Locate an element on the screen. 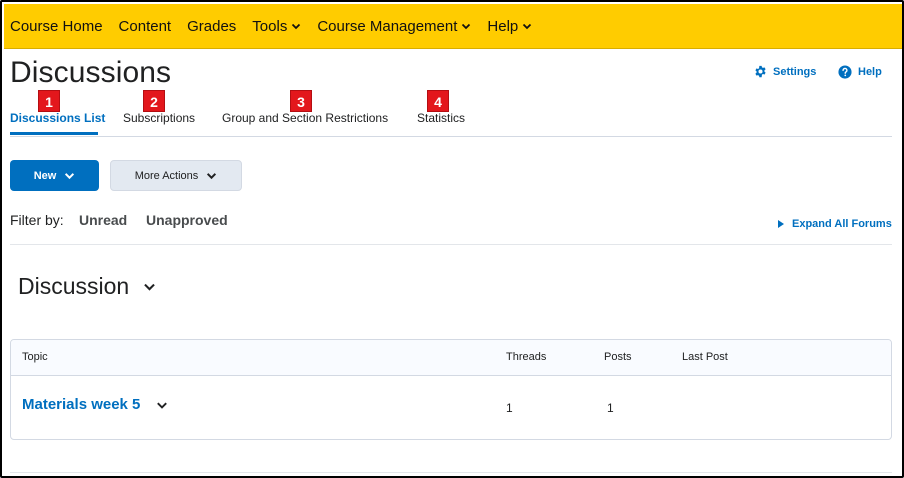 The width and height of the screenshot is (904, 478). nav-help-label: Help is located at coordinates (503, 26).